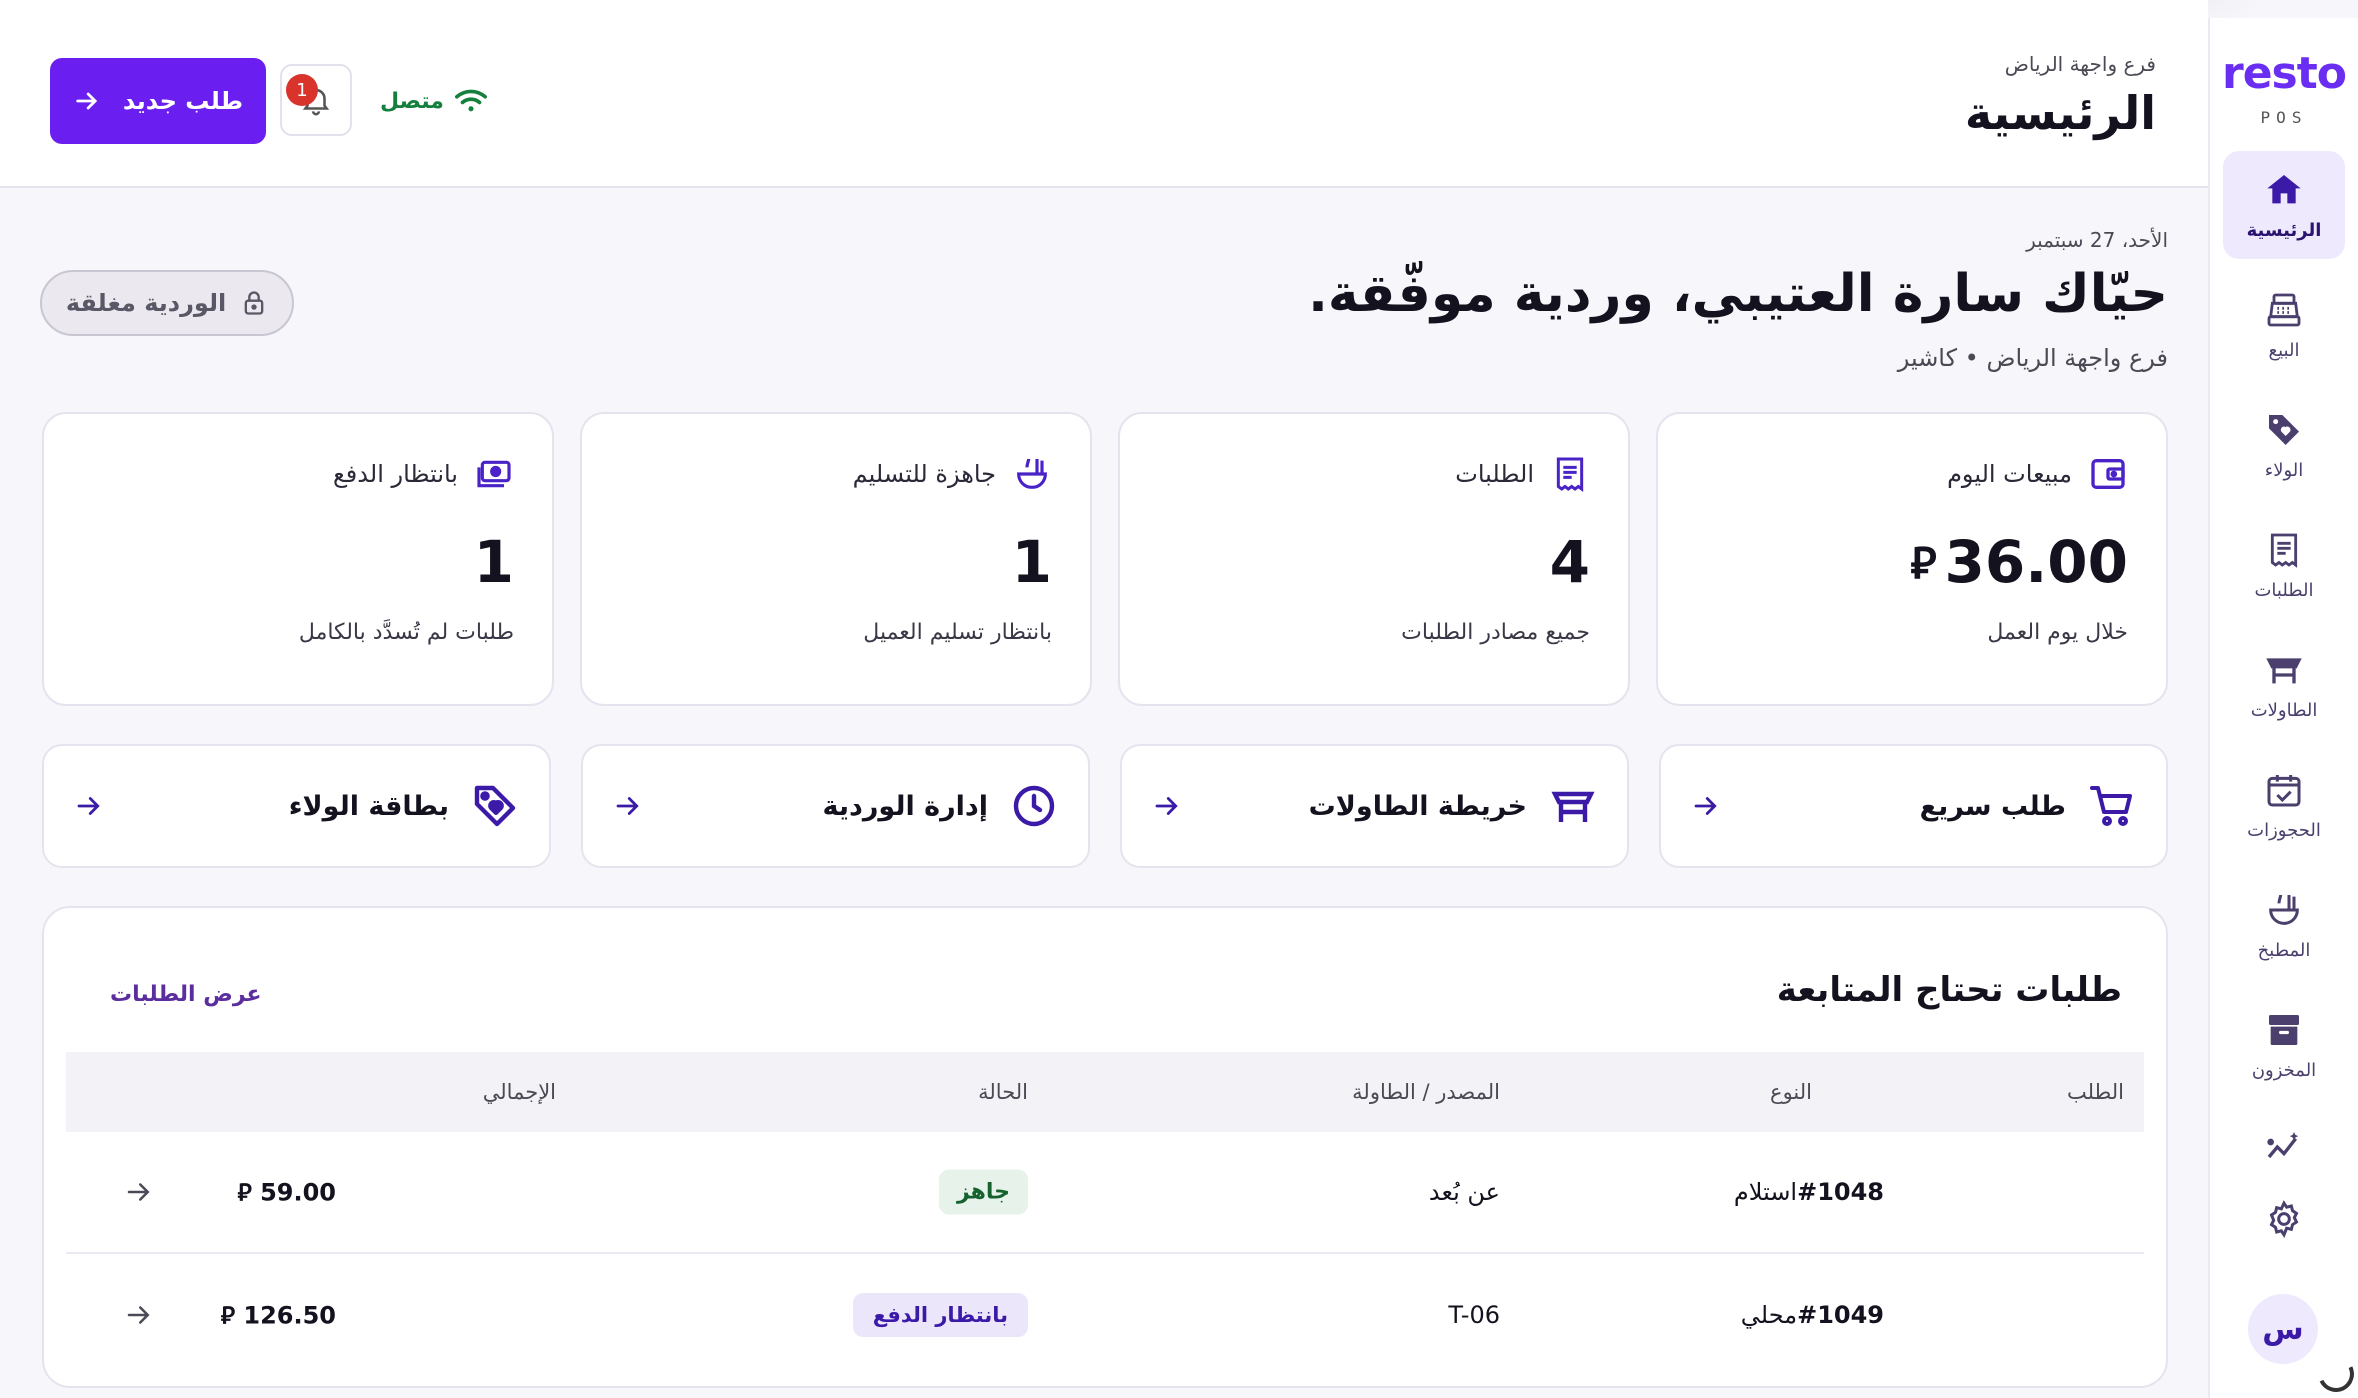 Image resolution: width=2358 pixels, height=1398 pixels. What do you see at coordinates (1992, 806) in the screenshot?
I see `quick-action-label: طلب سريع` at bounding box center [1992, 806].